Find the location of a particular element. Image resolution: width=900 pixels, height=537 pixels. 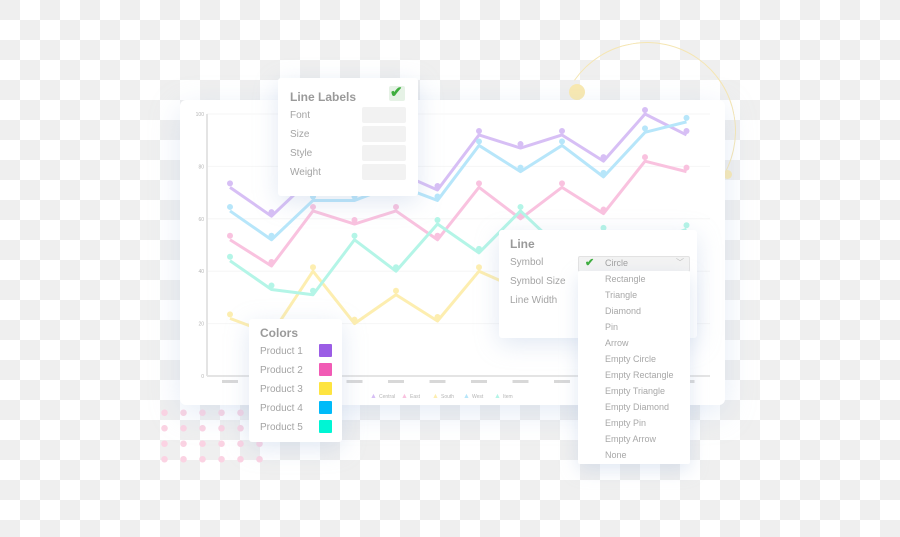

weight-input is located at coordinates (384, 172).